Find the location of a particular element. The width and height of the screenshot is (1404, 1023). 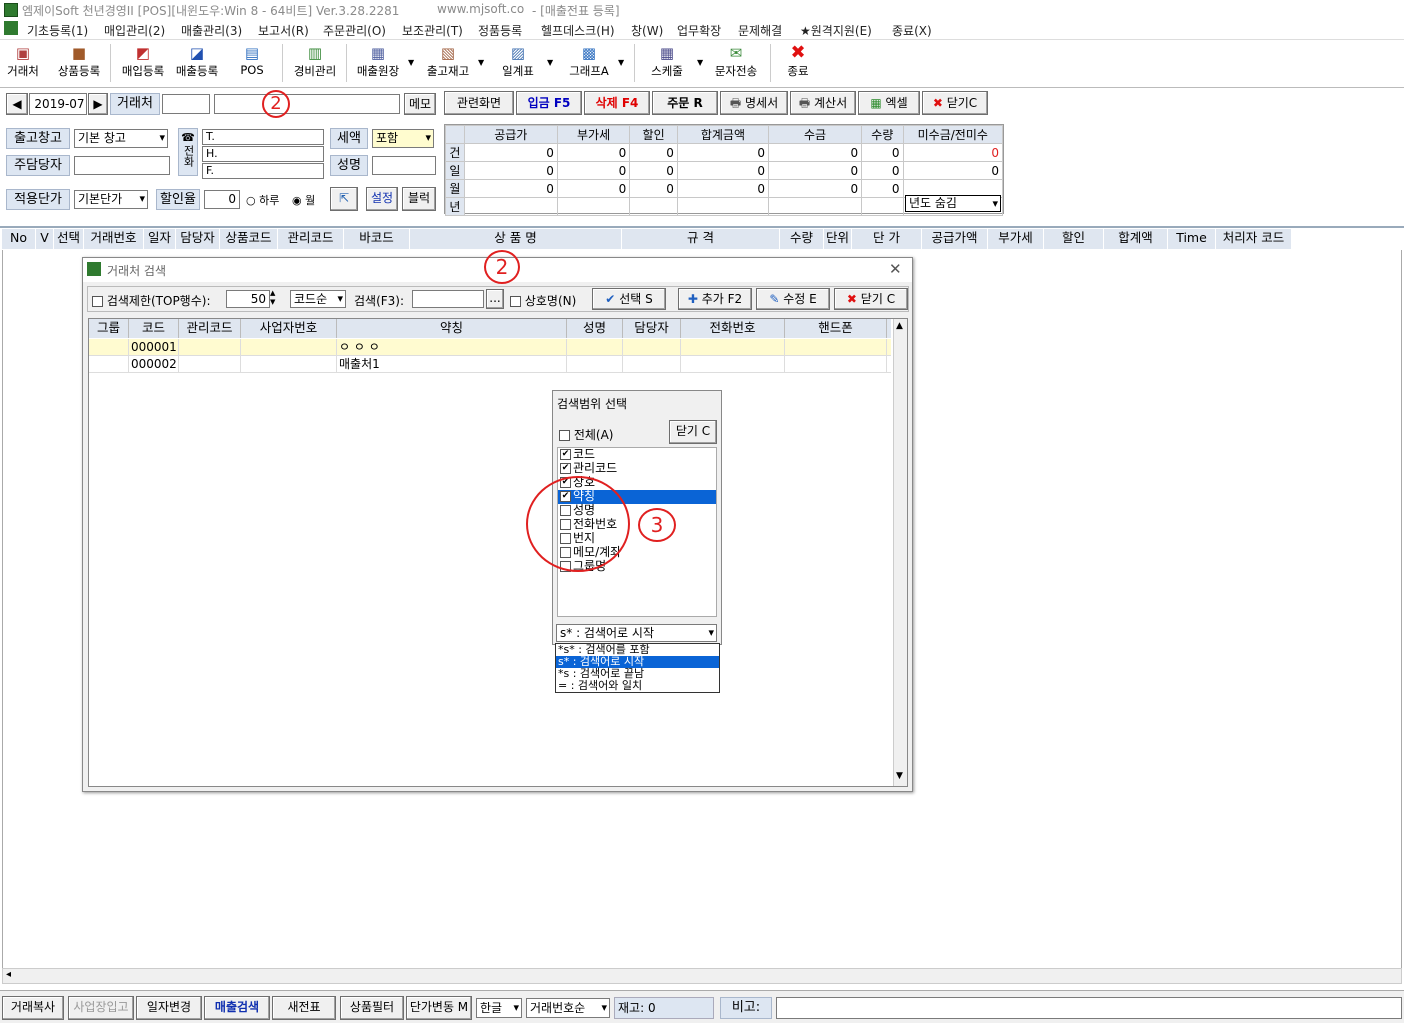

schedule-dropdown-icon: ▼ is located at coordinates (700, 62).